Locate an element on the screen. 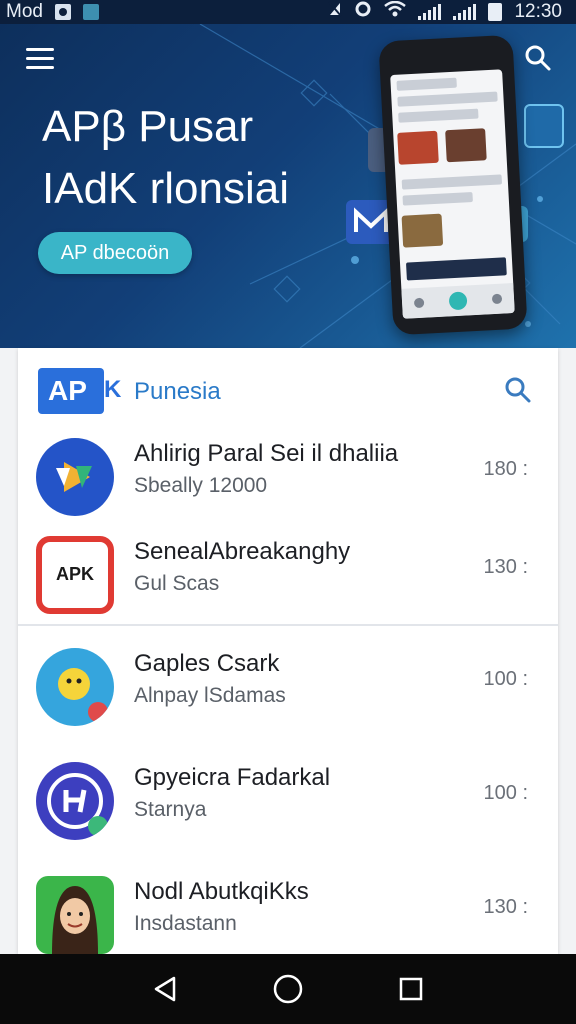  apk-icon-label: APK is located at coordinates (74, 574).